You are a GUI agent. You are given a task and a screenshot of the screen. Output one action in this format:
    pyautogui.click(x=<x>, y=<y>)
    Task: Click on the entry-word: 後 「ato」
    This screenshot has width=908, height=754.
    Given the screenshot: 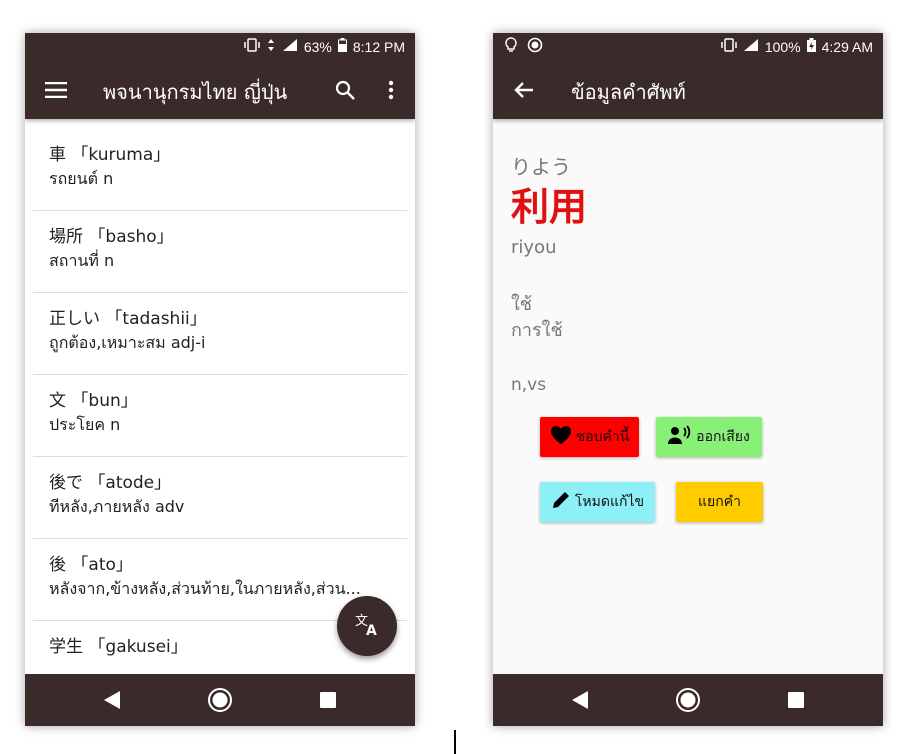 What is the action you would take?
    pyautogui.click(x=91, y=565)
    